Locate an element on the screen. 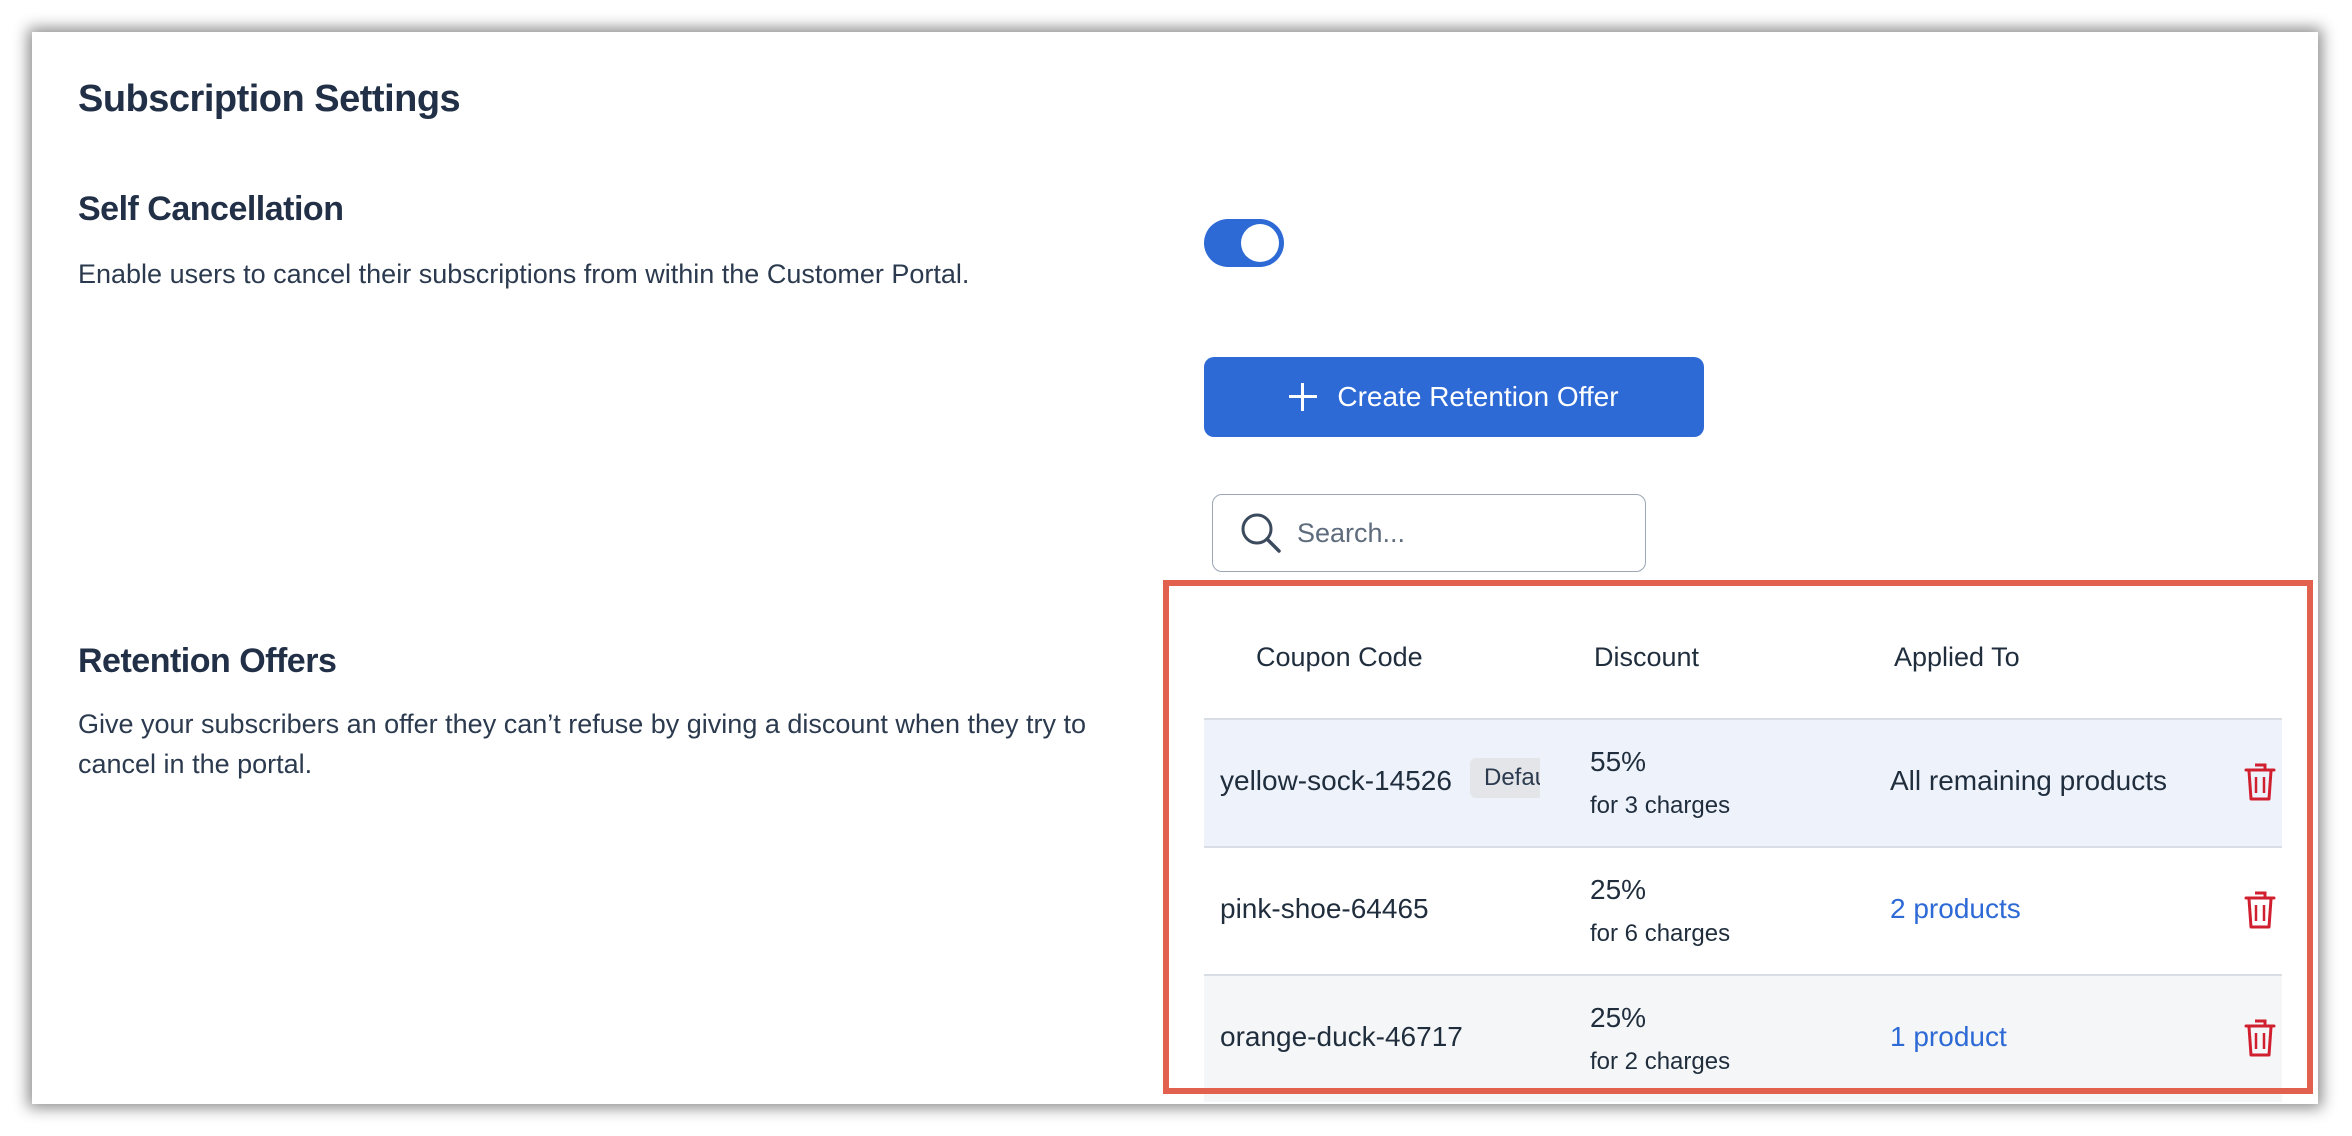 The height and width of the screenshot is (1136, 2352). search-box is located at coordinates (1429, 533).